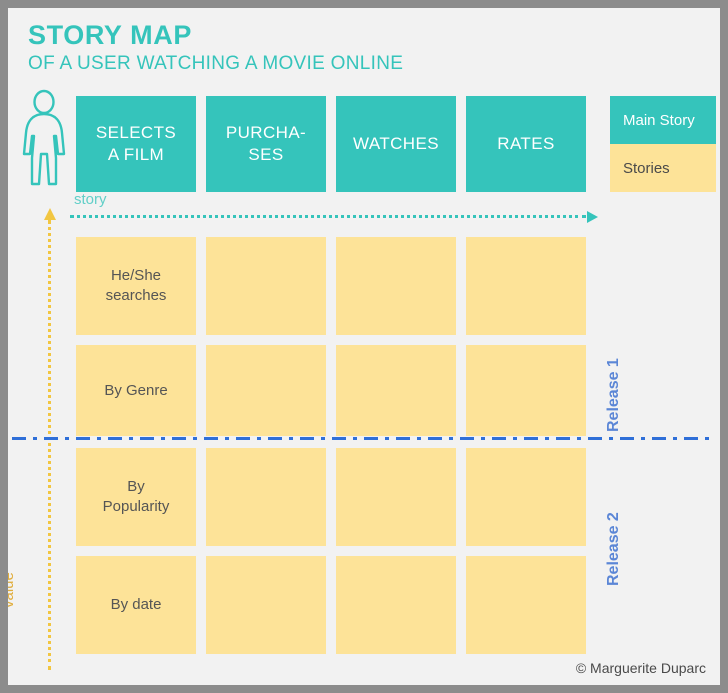  I want to click on story-card-label: By Popularity, so click(136, 496).